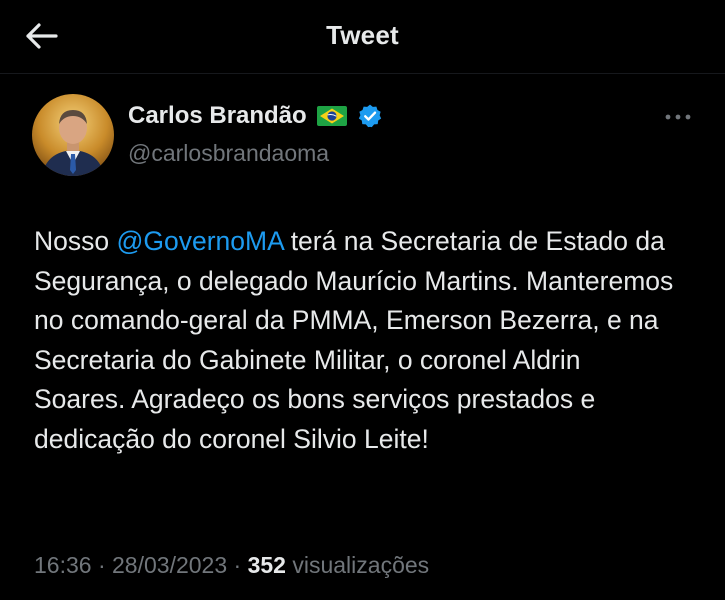 The width and height of the screenshot is (725, 600). I want to click on verified-badge-icon, so click(370, 116).